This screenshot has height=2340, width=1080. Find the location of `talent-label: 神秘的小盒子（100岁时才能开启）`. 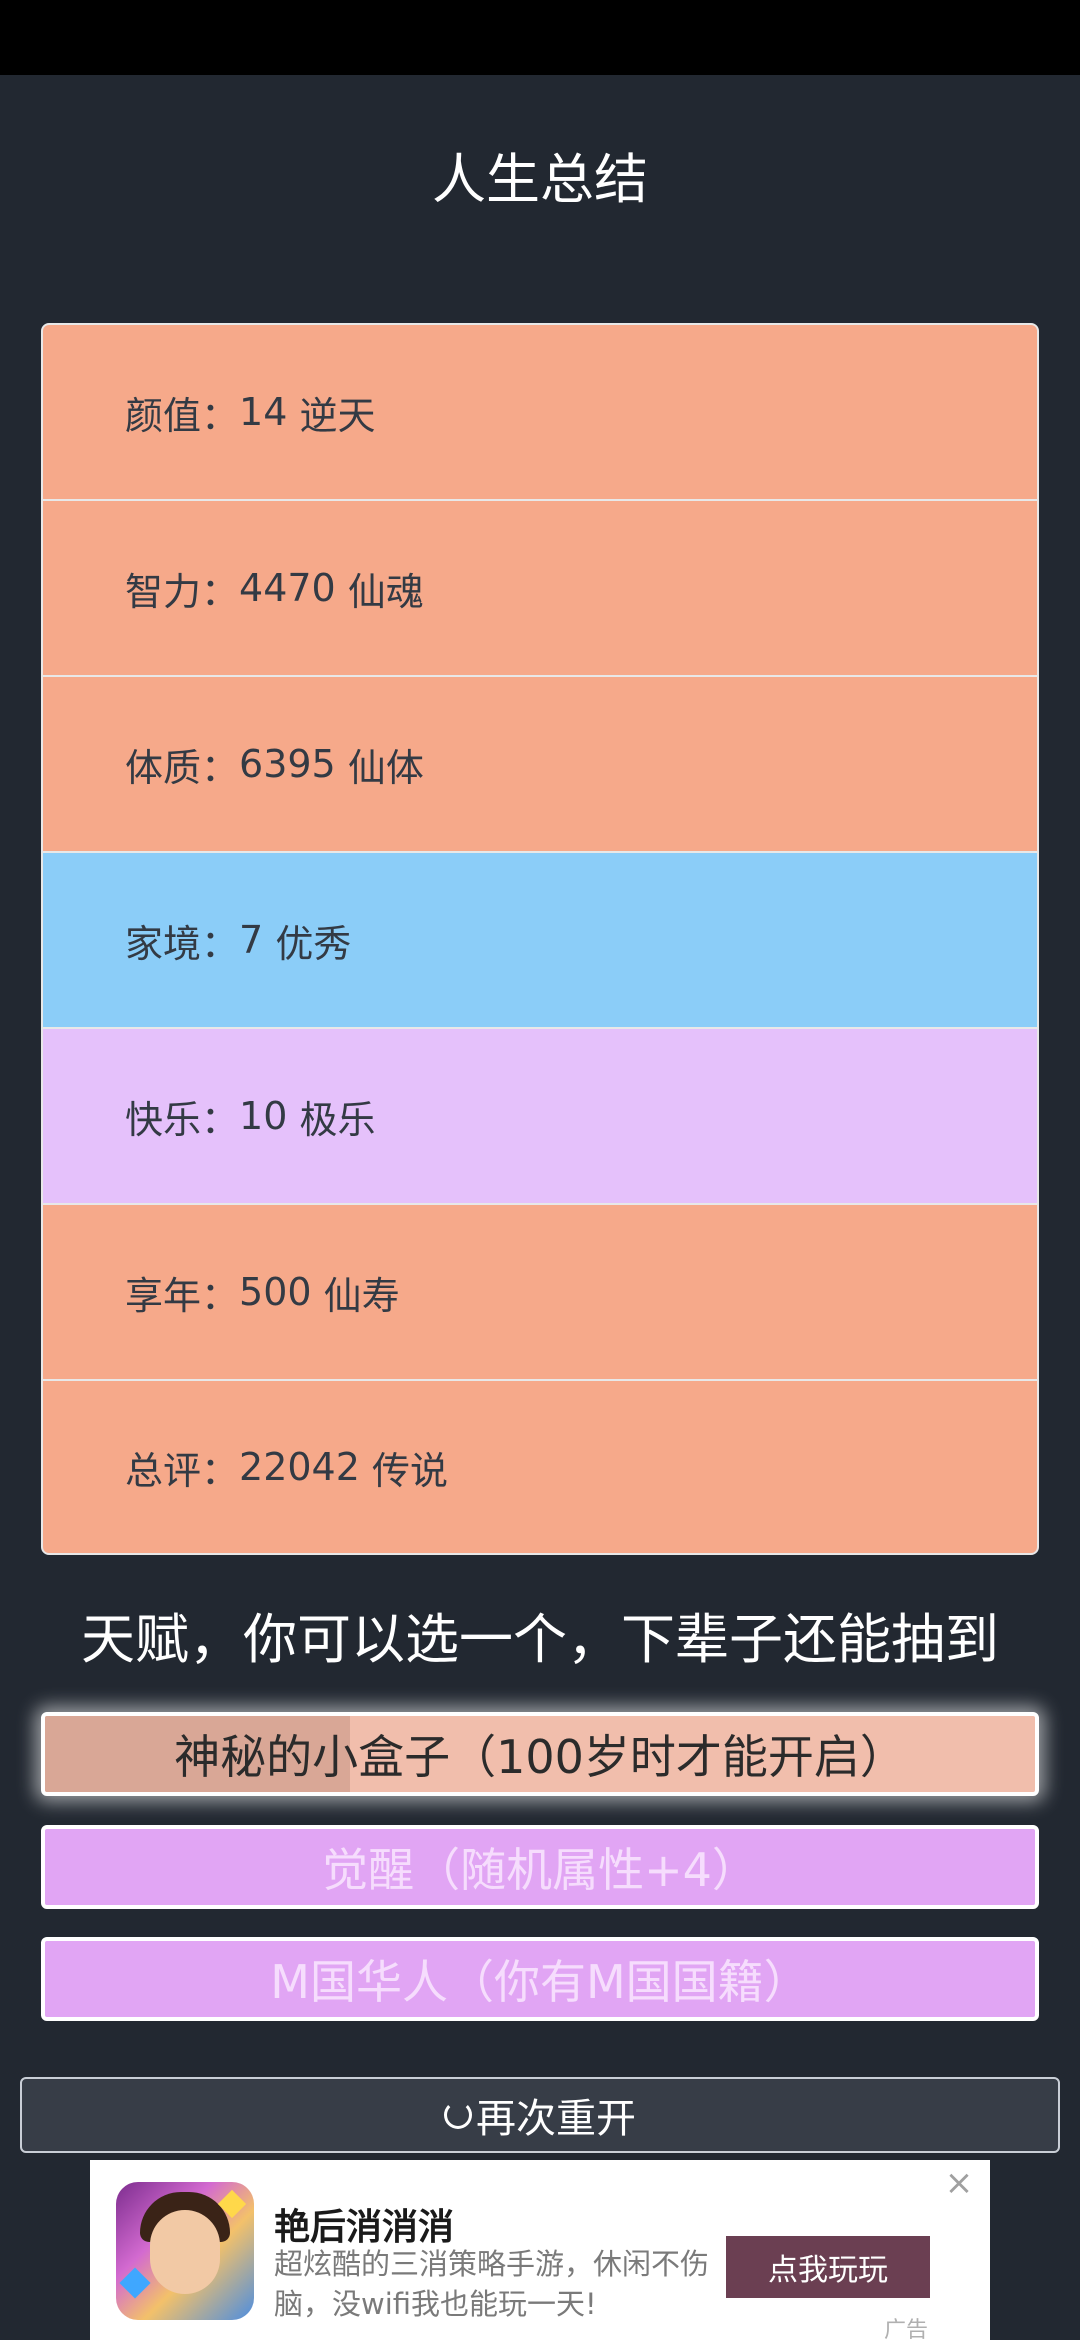

talent-label: 神秘的小盒子（100岁时才能开启） is located at coordinates (540, 1757).